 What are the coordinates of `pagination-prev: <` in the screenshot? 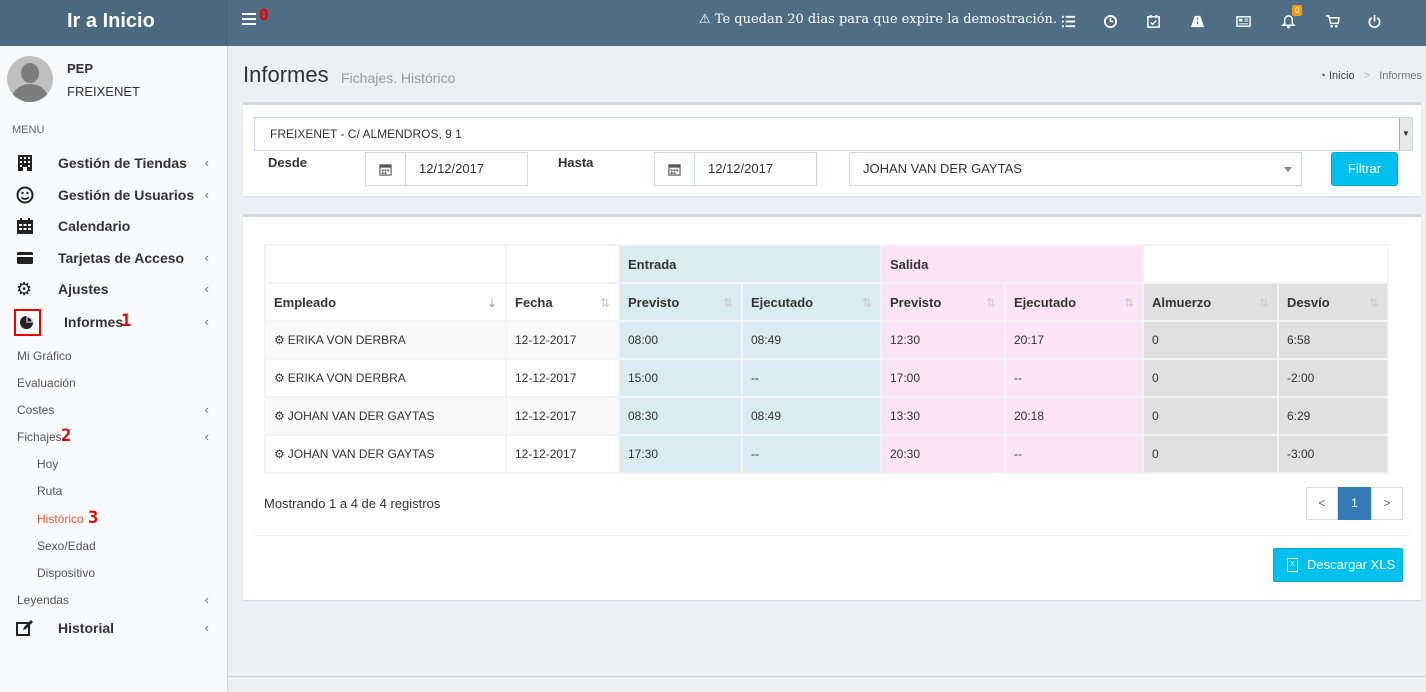 It's located at (1322, 503).